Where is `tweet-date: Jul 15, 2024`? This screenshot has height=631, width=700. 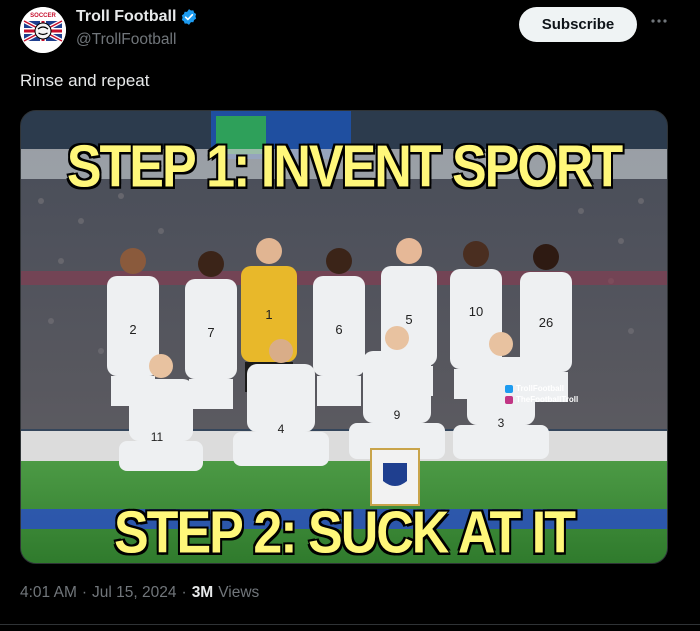
tweet-date: Jul 15, 2024 is located at coordinates (134, 593).